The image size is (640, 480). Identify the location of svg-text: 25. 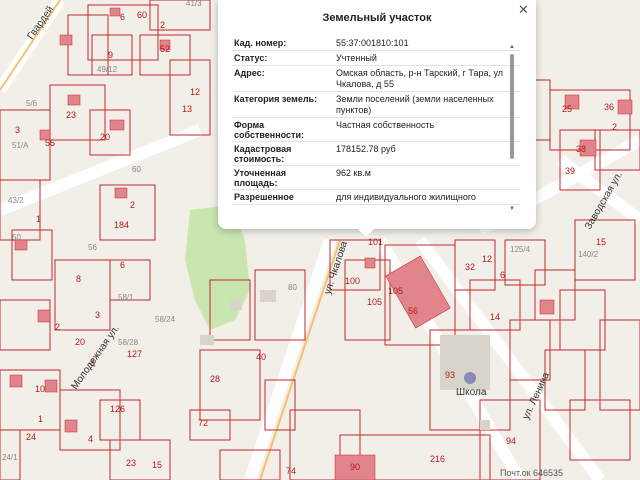
(567, 109).